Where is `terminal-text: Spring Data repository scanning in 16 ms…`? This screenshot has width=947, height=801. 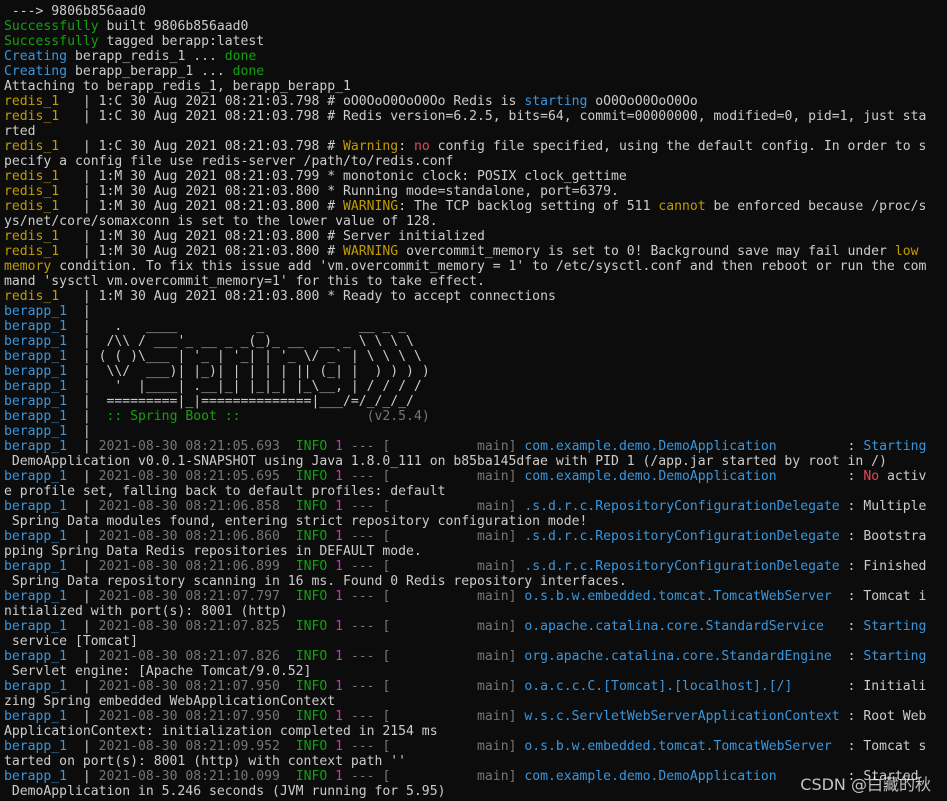 terminal-text: Spring Data repository scanning in 16 ms… is located at coordinates (315, 581).